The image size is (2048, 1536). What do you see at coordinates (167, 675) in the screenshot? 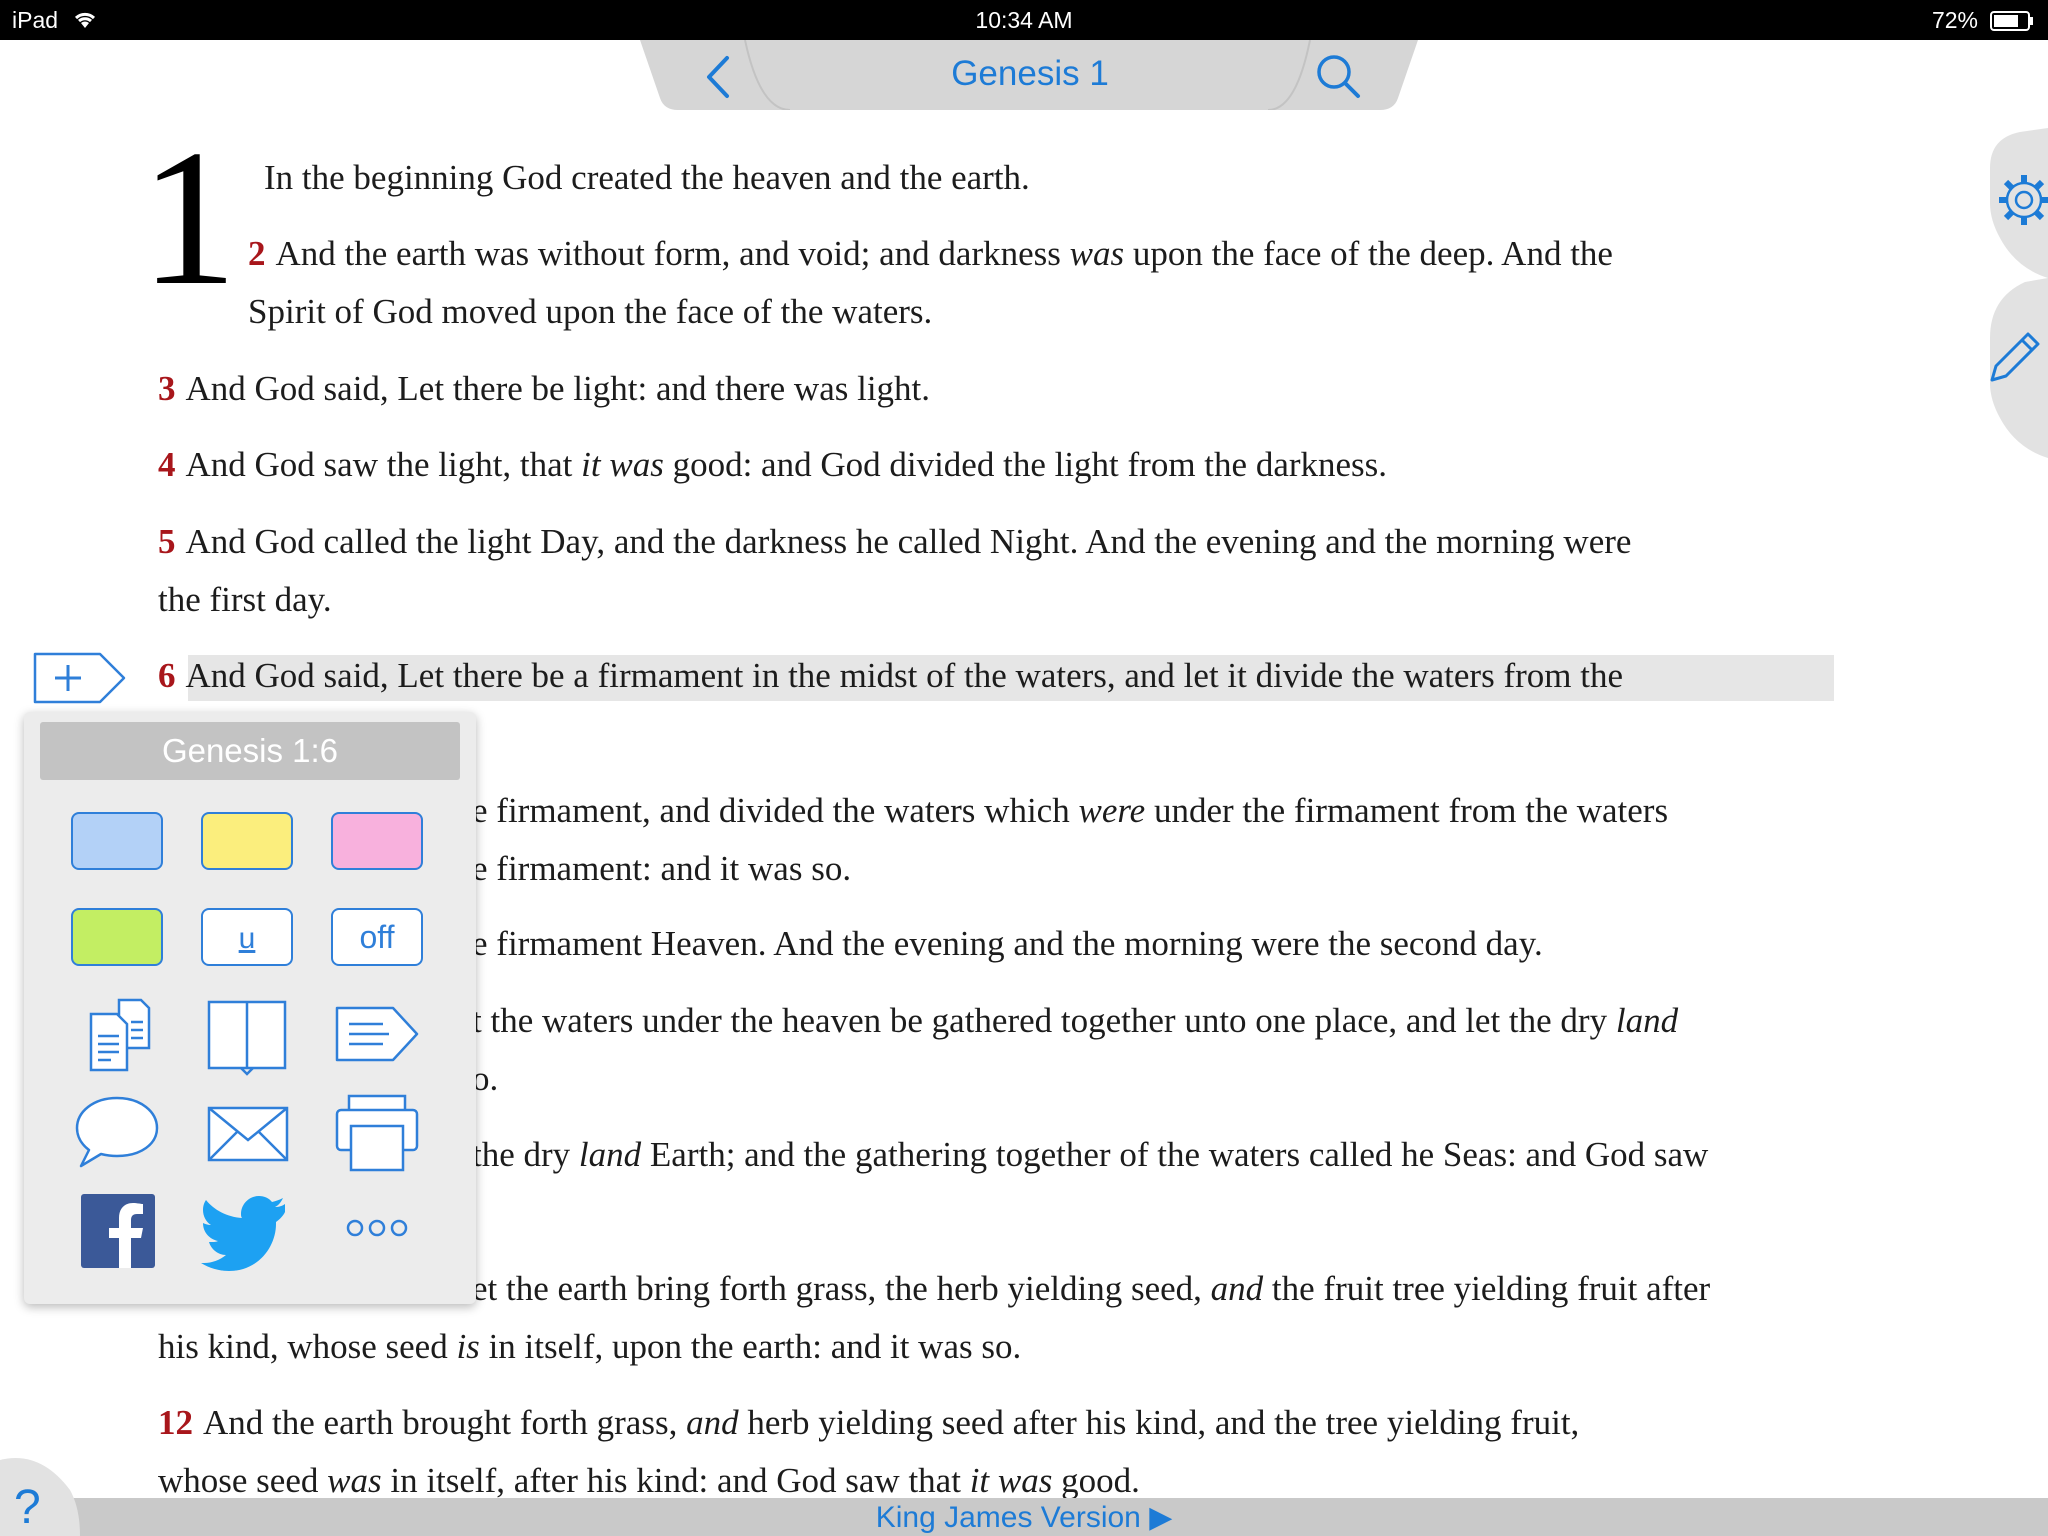
I see `verse-number: 6` at bounding box center [167, 675].